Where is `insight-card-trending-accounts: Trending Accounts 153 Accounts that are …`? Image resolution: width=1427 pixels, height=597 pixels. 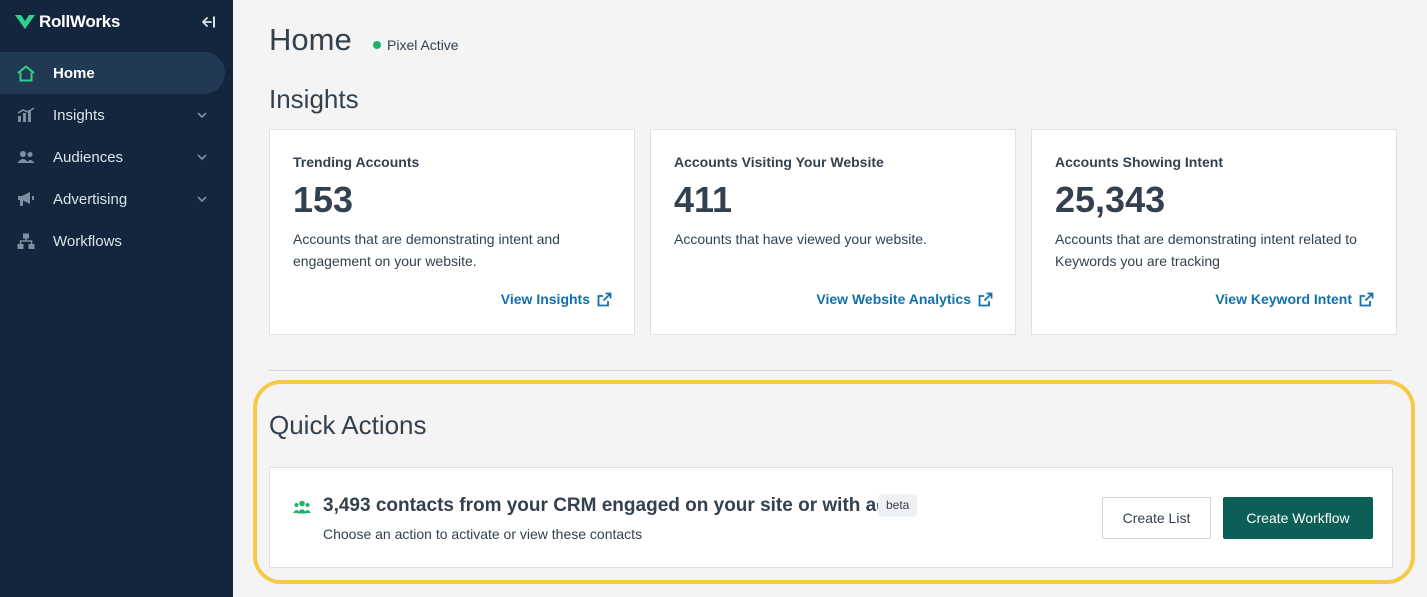 insight-card-trending-accounts: Trending Accounts 153 Accounts that are … is located at coordinates (452, 232).